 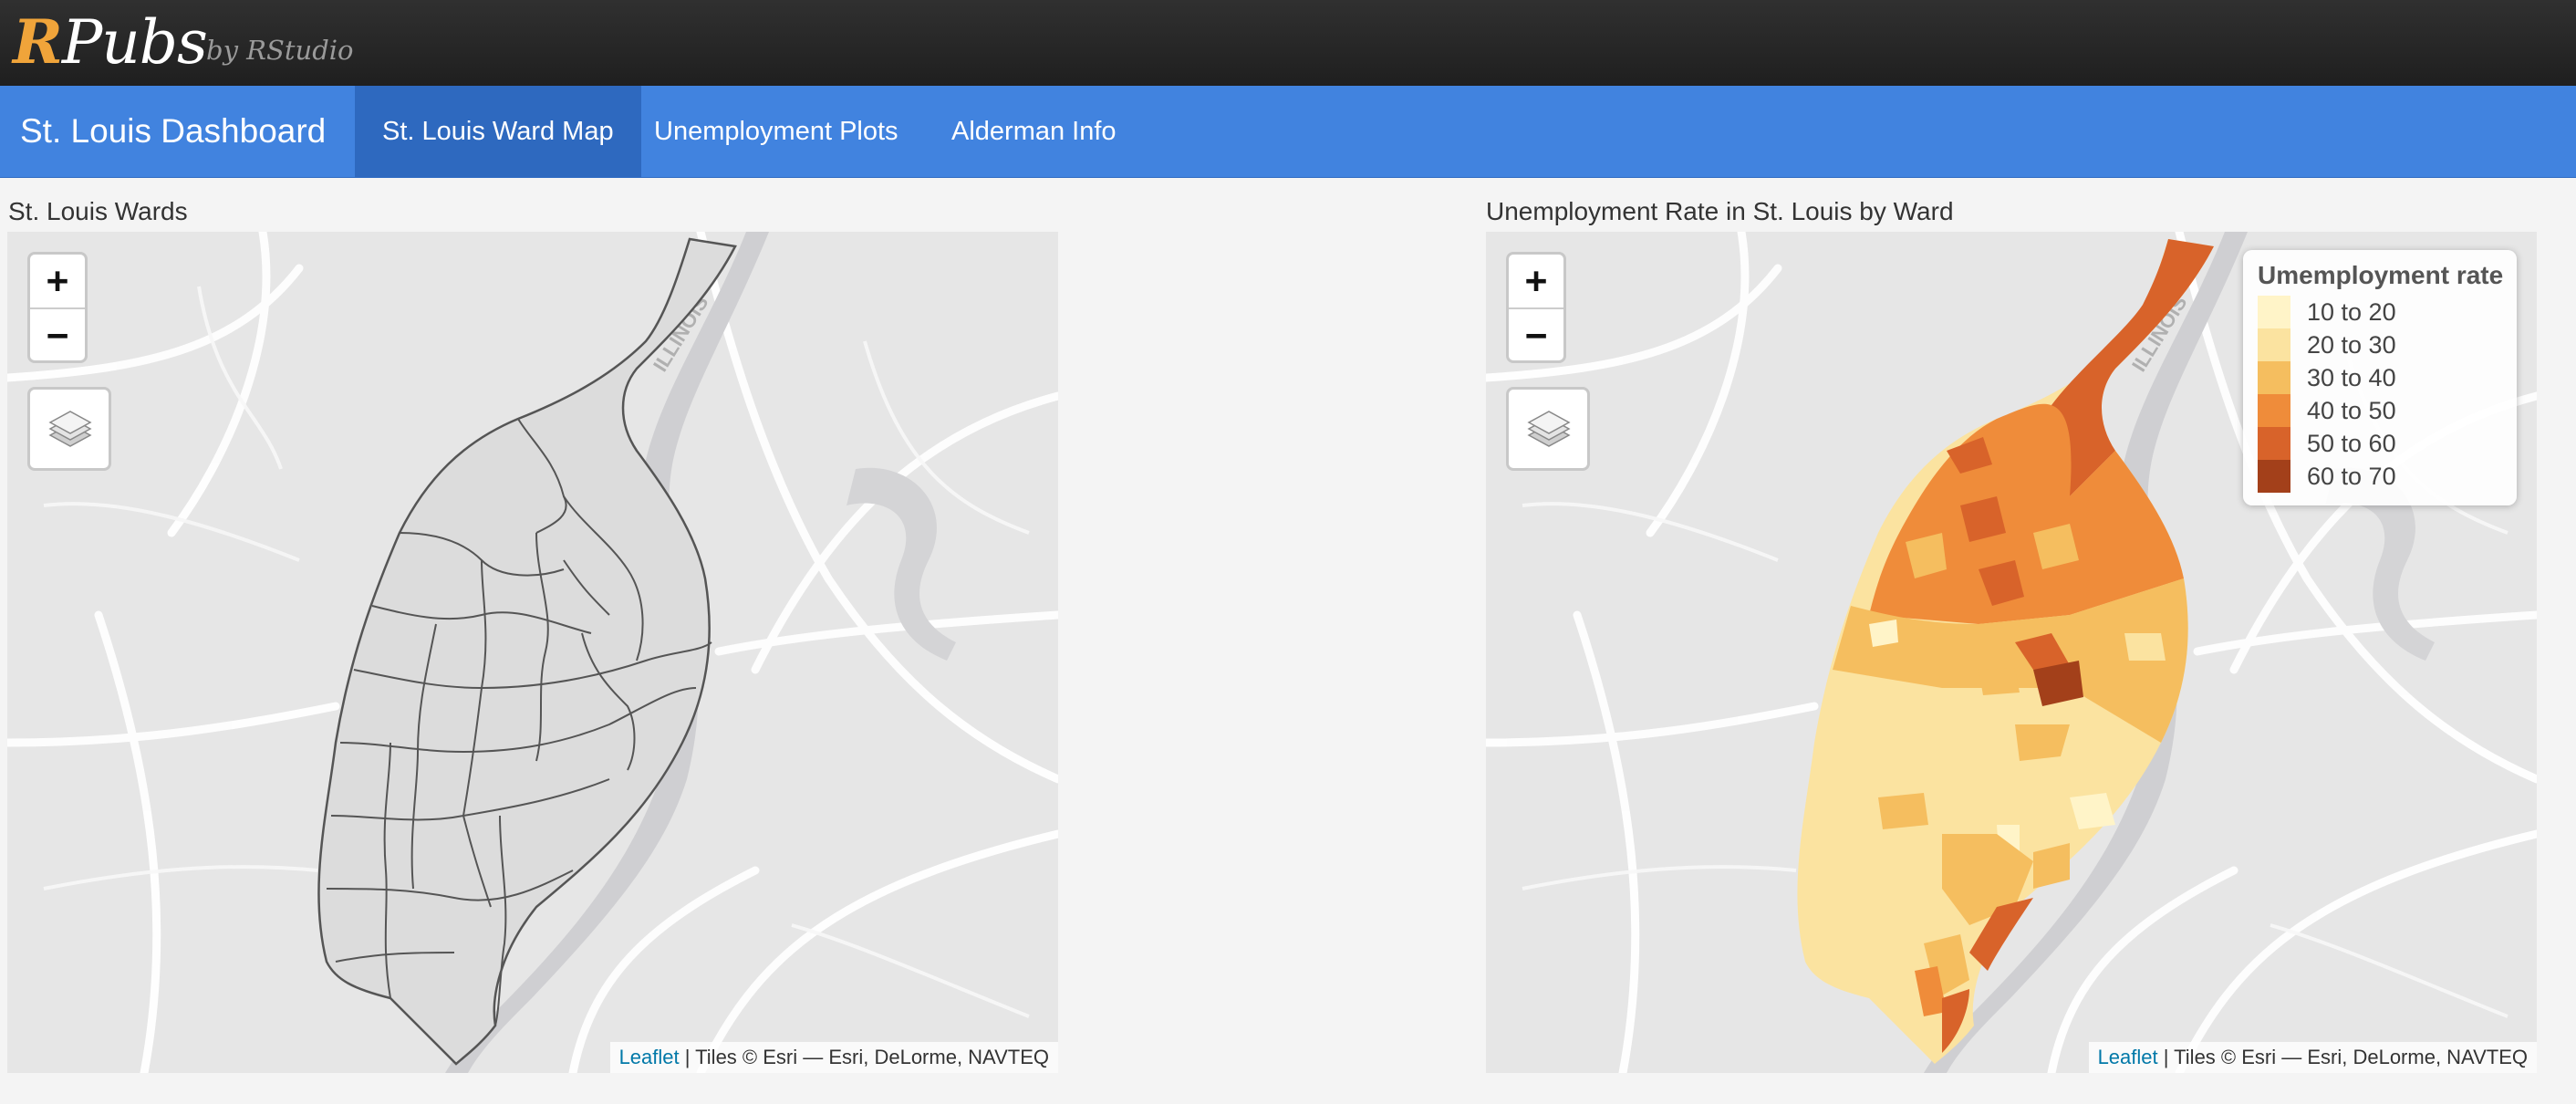 I want to click on legend-item: 60 to 70, so click(x=2380, y=477).